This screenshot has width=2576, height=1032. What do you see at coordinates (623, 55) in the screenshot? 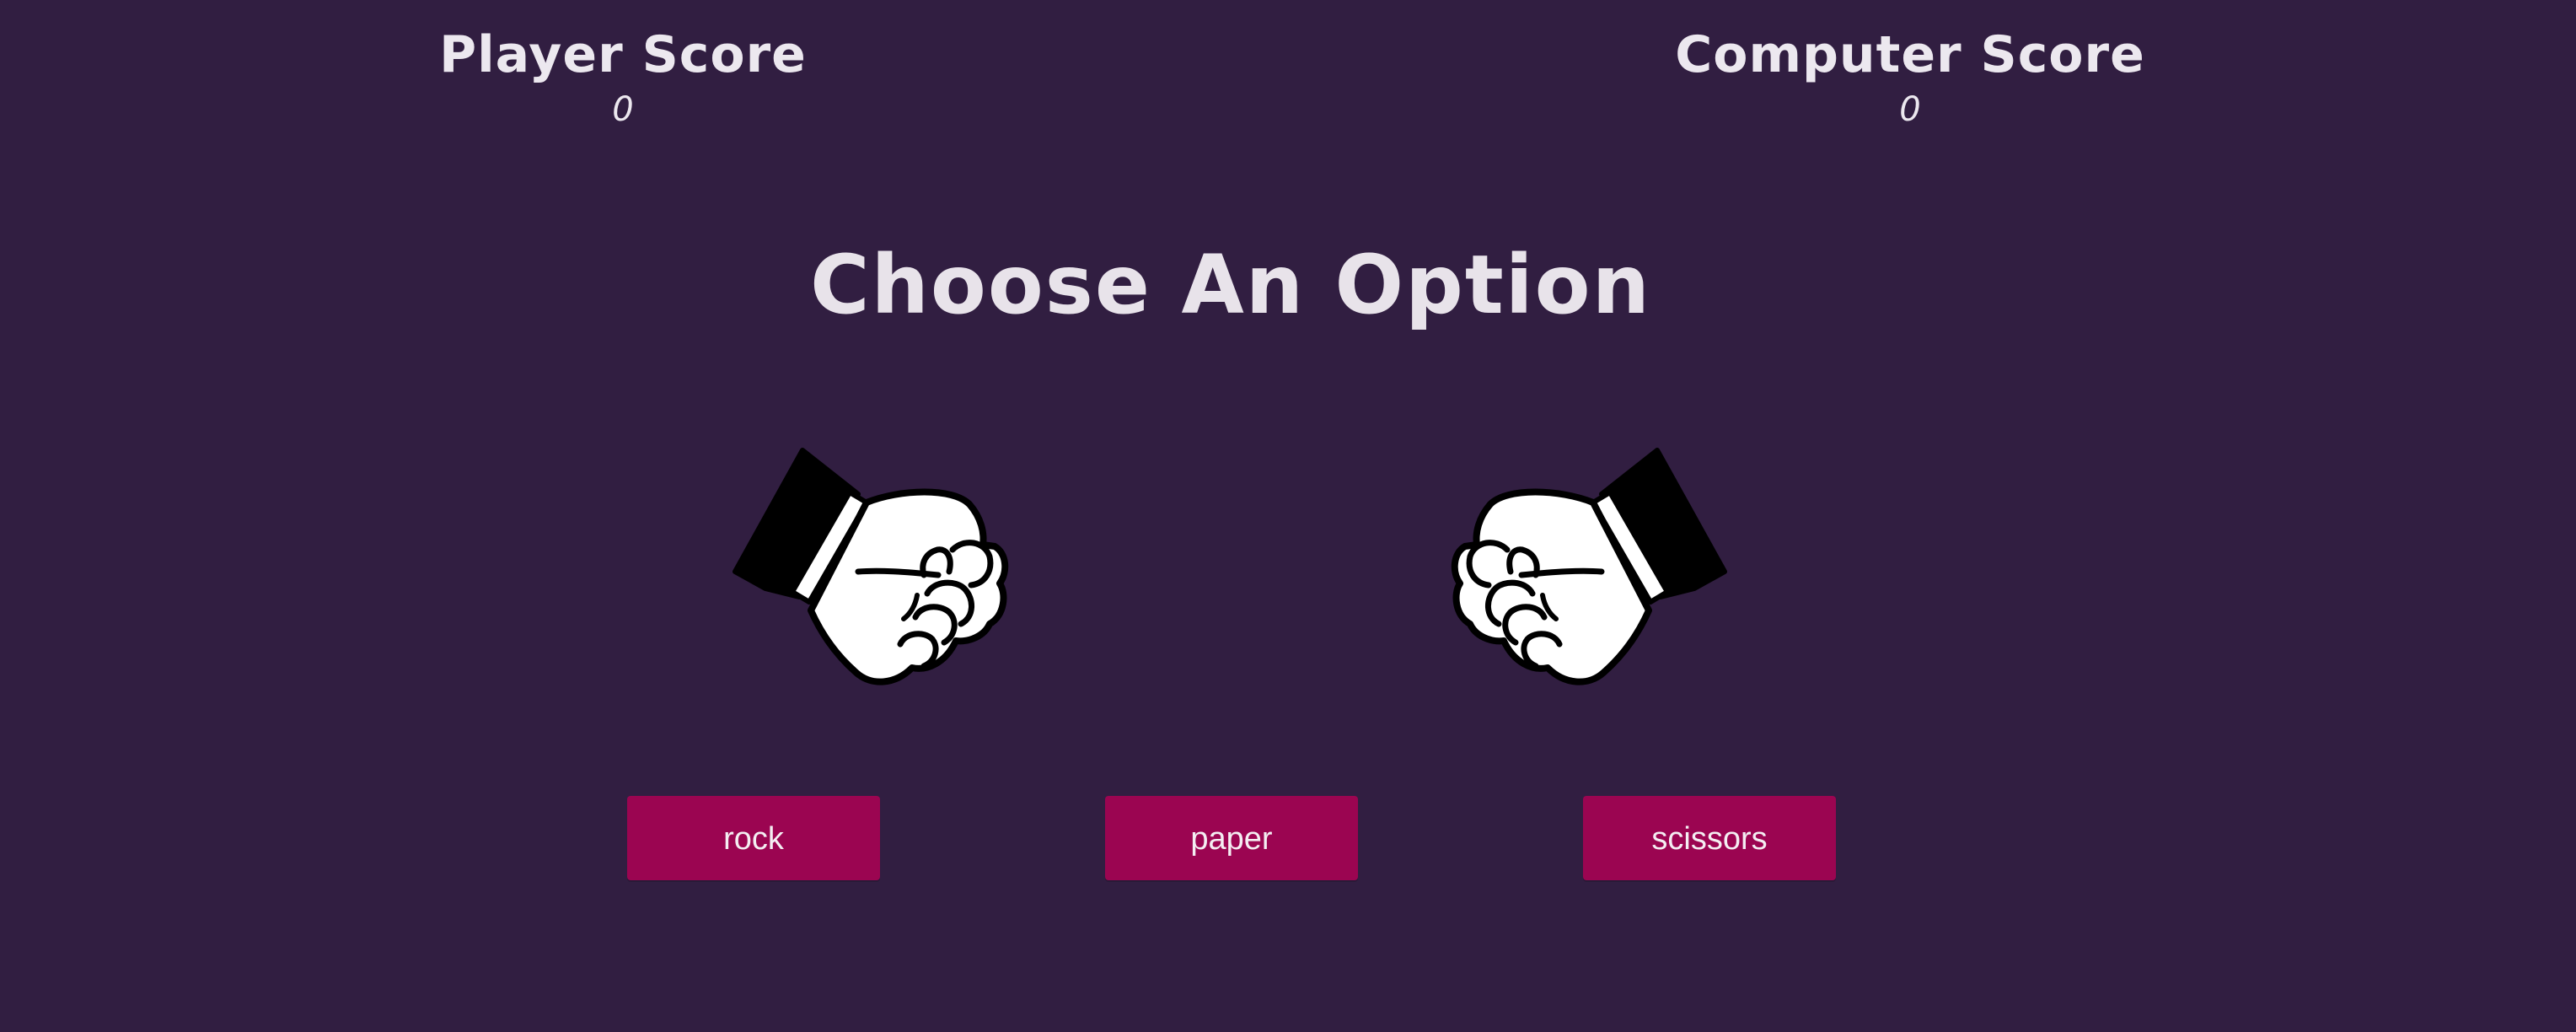
I see `player-score-label: Player Score` at bounding box center [623, 55].